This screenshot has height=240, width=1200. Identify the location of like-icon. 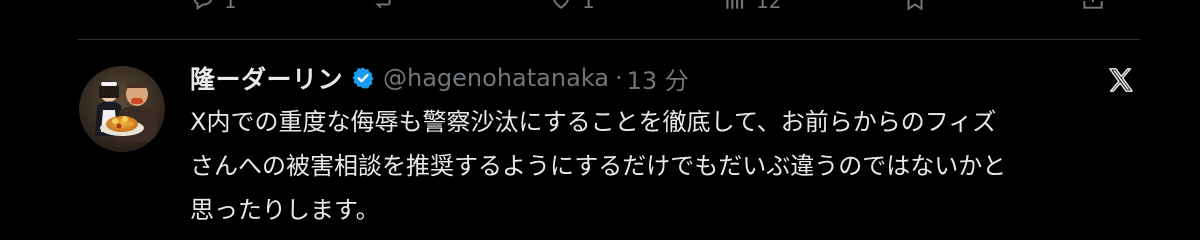
(561, 4).